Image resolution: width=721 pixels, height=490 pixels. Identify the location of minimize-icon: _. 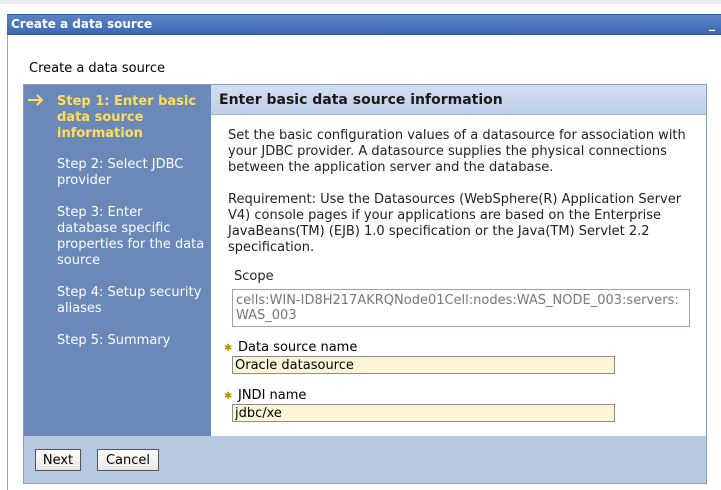
(712, 24).